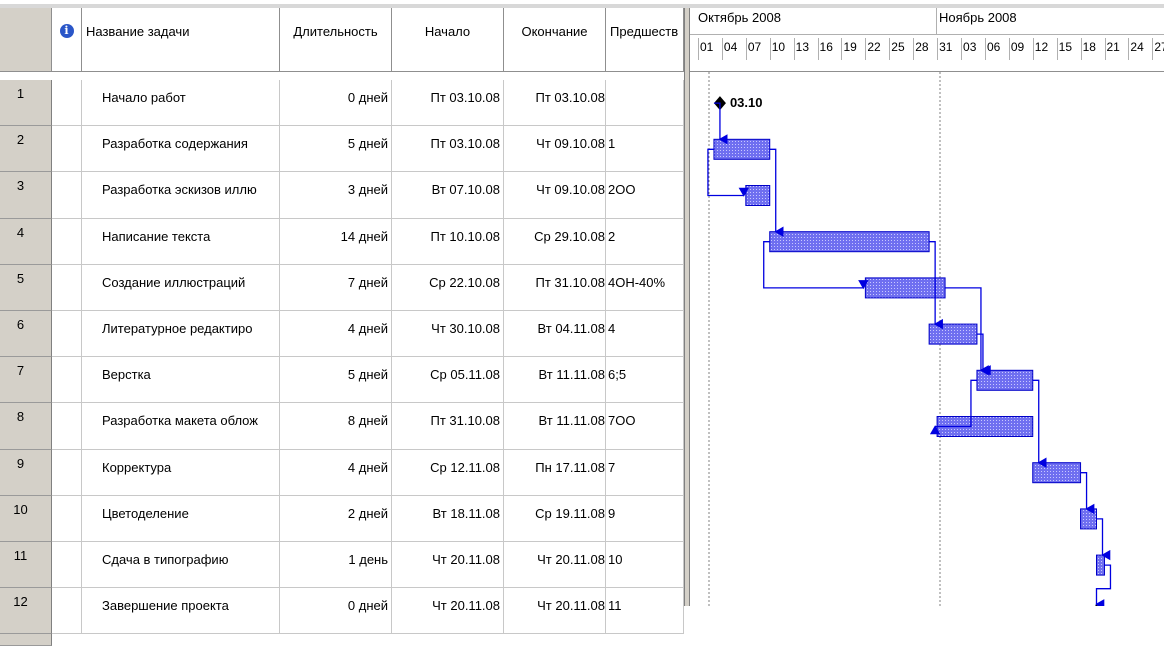  I want to click on task-predecessors-cell: 1, so click(645, 149).